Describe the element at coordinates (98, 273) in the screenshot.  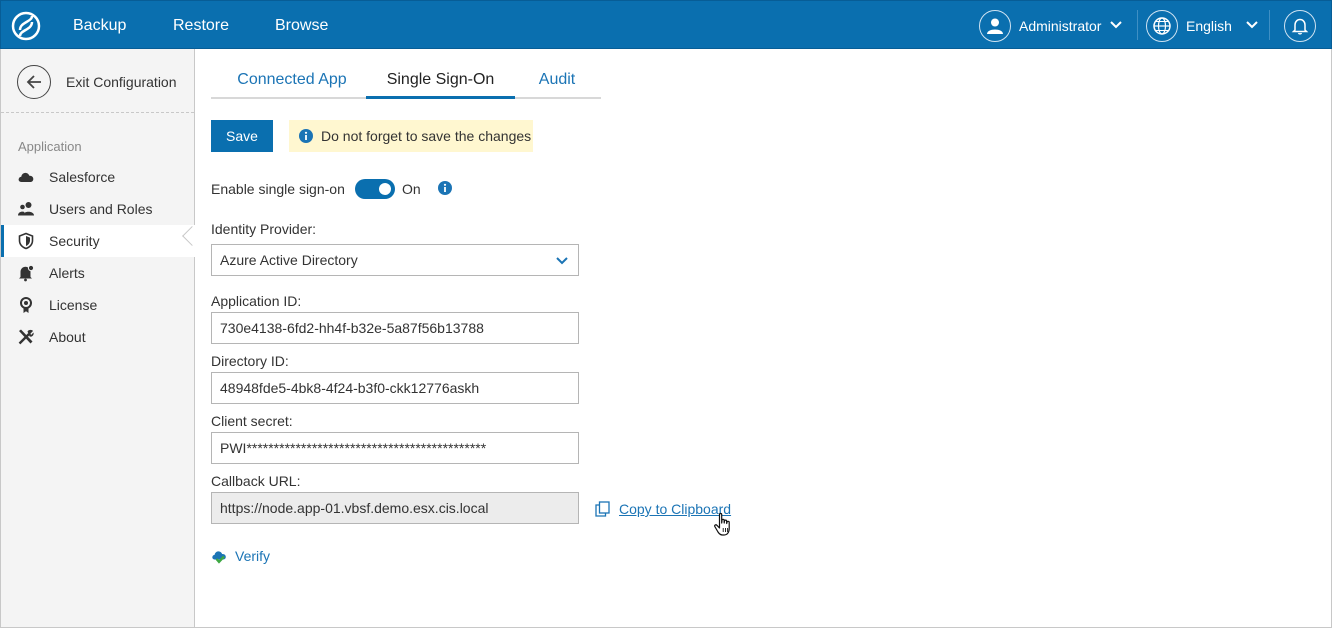
I see `sidebar-item-alerts: Alerts` at that location.